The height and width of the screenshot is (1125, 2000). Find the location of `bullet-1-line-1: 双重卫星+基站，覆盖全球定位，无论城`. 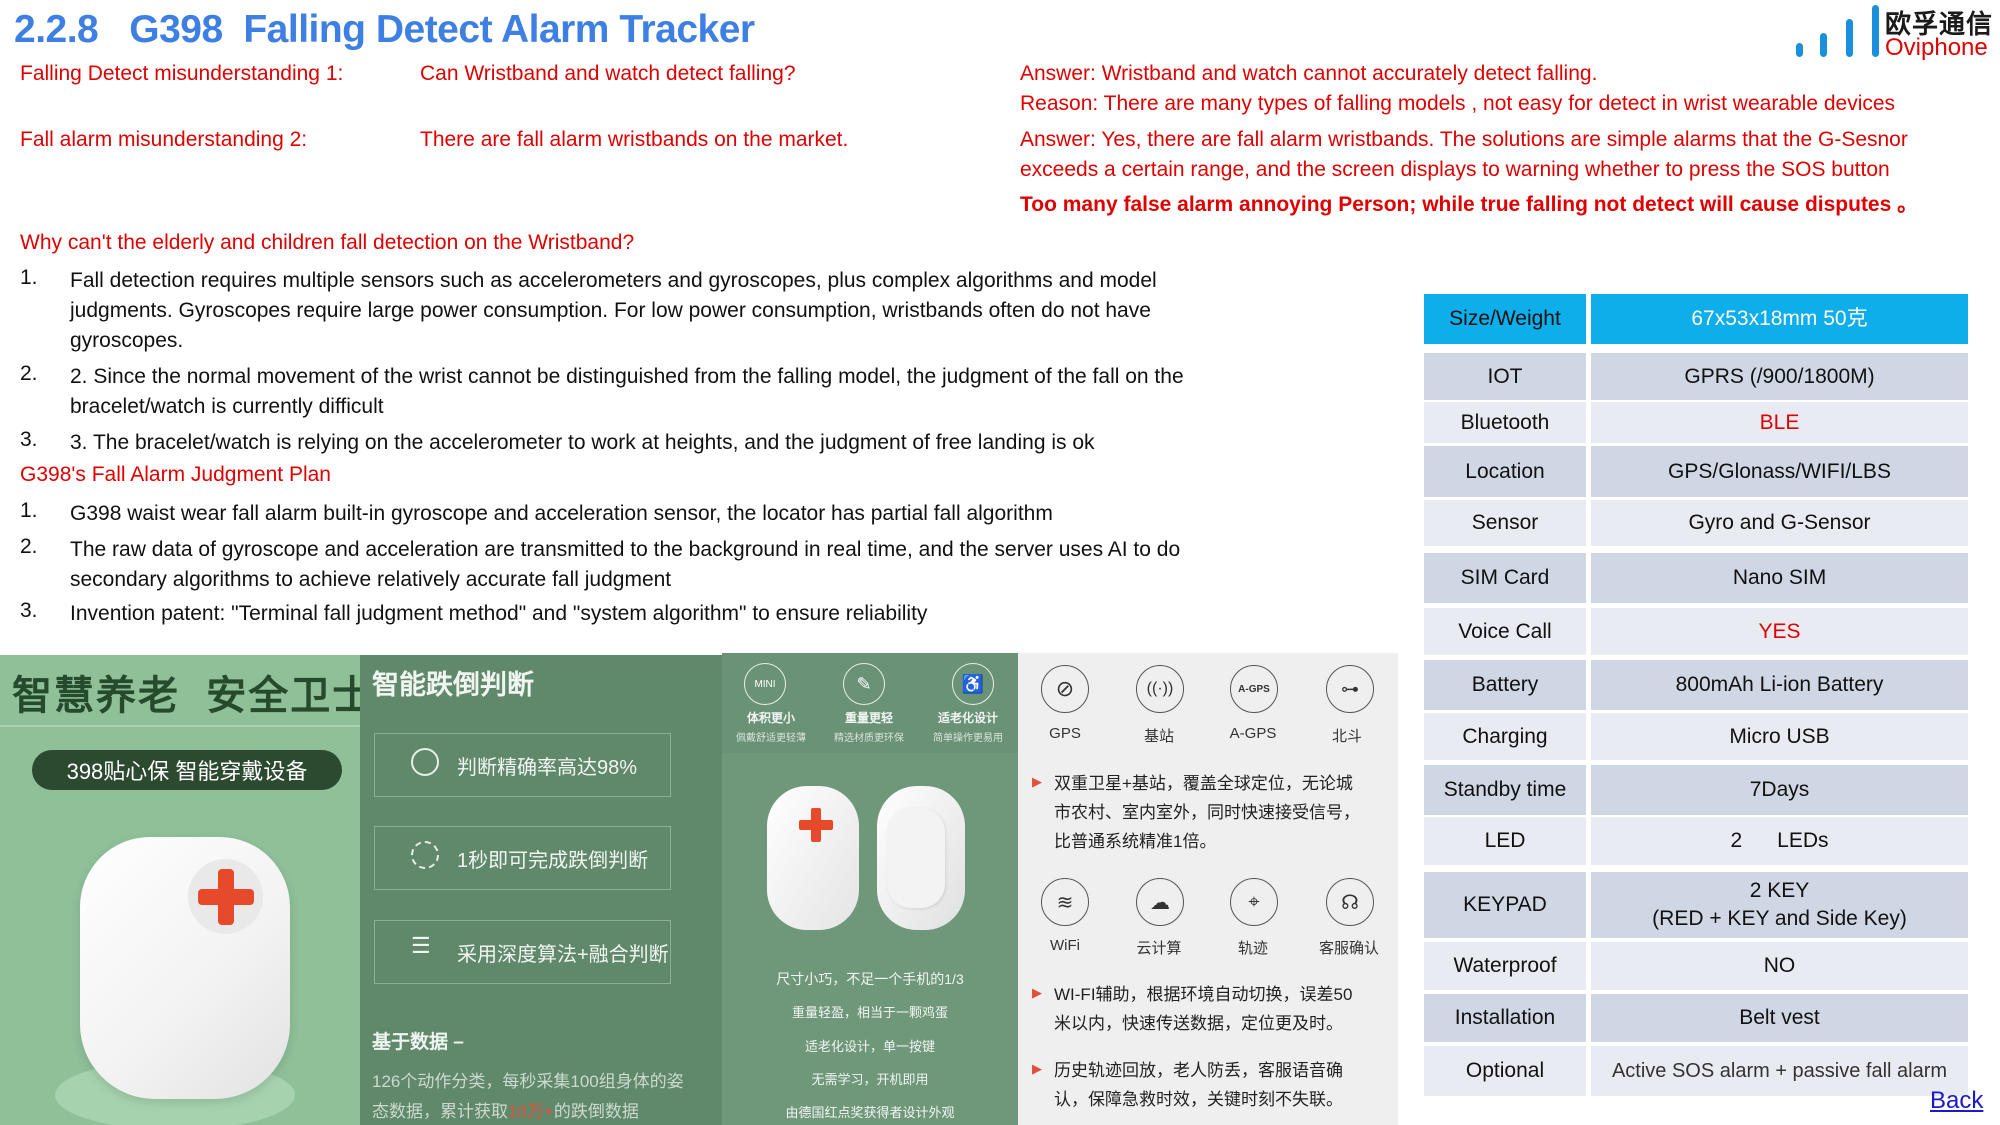

bullet-1-line-1: 双重卫星+基站，覆盖全球定位，无论城 is located at coordinates (1203, 783).